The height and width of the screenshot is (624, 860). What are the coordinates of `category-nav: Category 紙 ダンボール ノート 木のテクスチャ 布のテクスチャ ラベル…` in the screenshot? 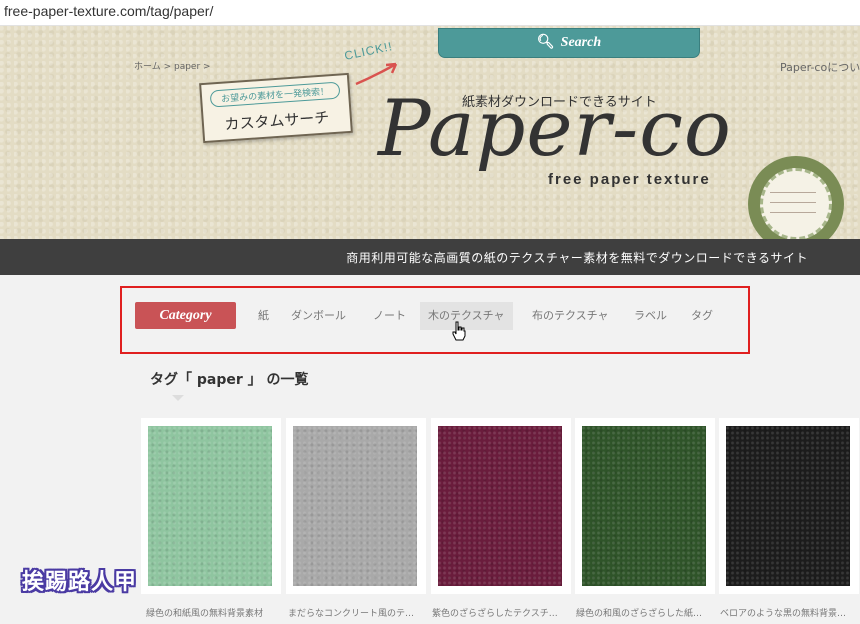 It's located at (435, 320).